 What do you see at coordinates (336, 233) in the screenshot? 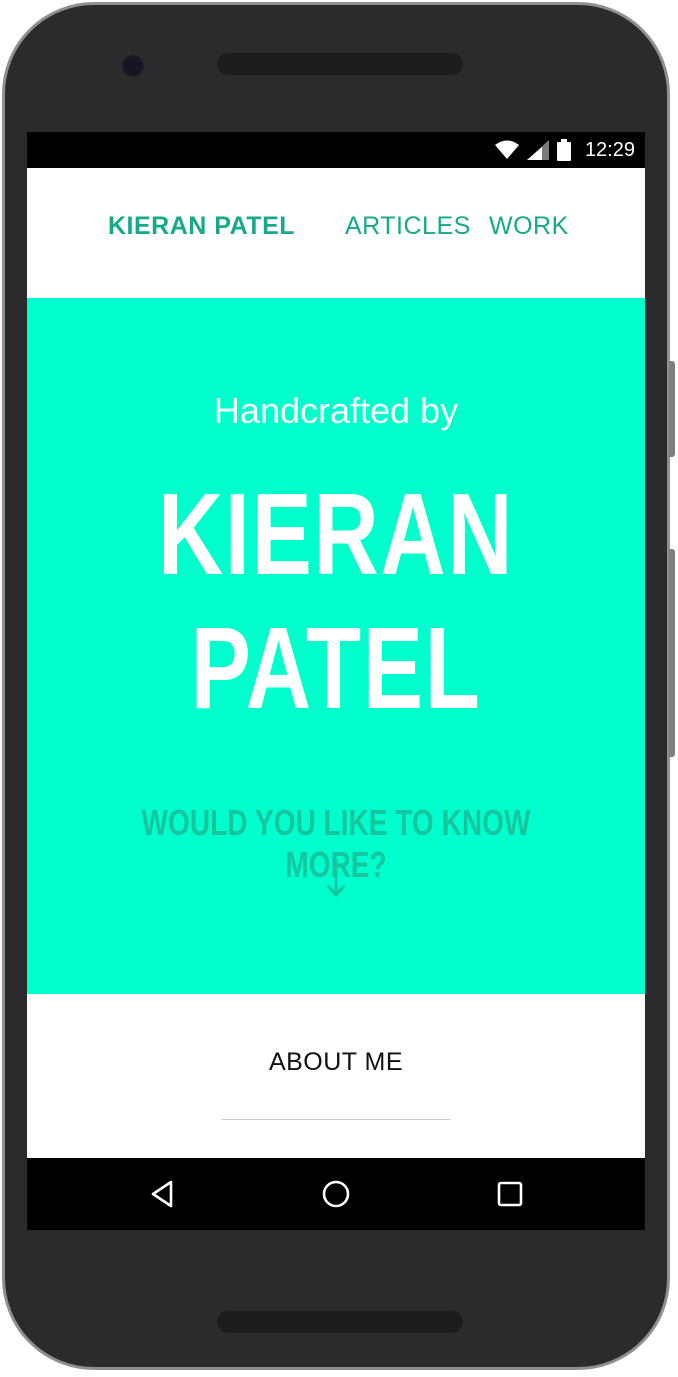
I see `site-header: KIERAN PATEL ARTICLES WORK` at bounding box center [336, 233].